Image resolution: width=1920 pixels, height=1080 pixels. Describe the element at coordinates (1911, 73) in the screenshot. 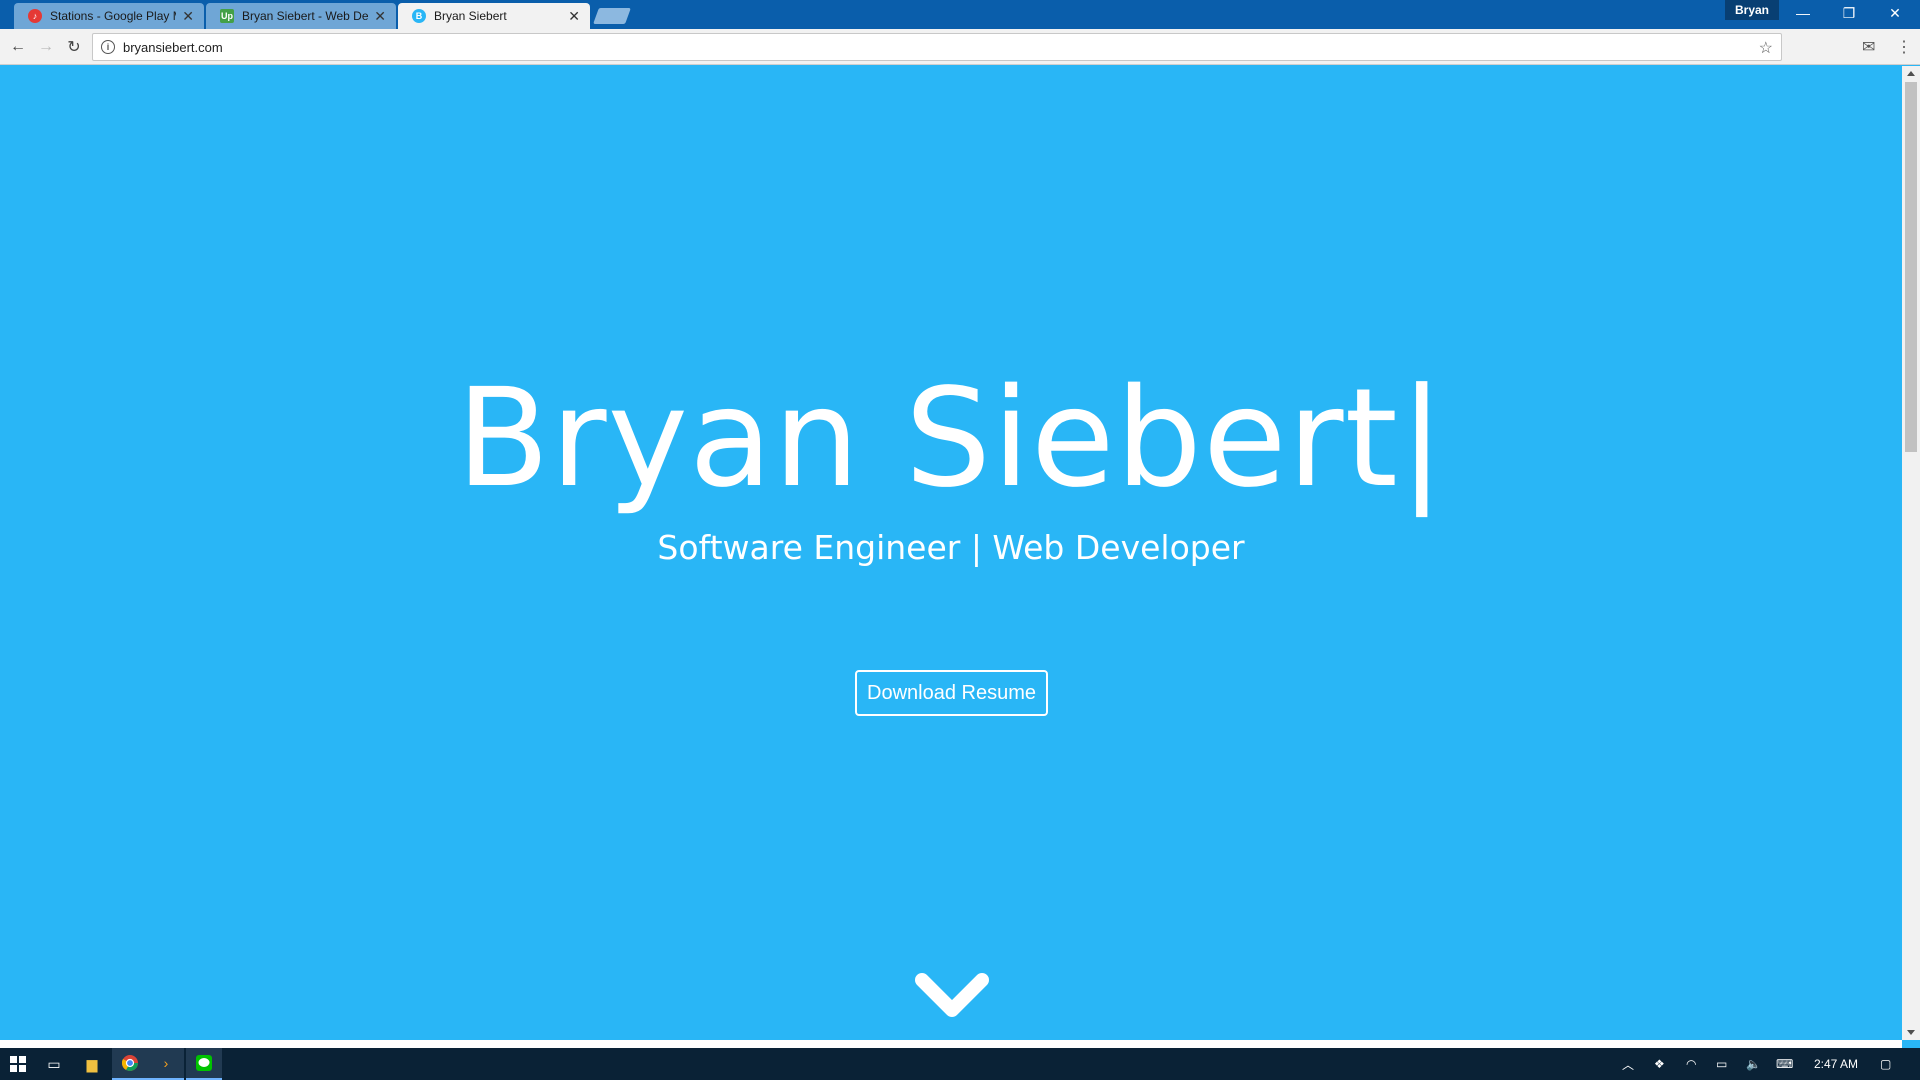

I see `scroll-up-icon` at that location.